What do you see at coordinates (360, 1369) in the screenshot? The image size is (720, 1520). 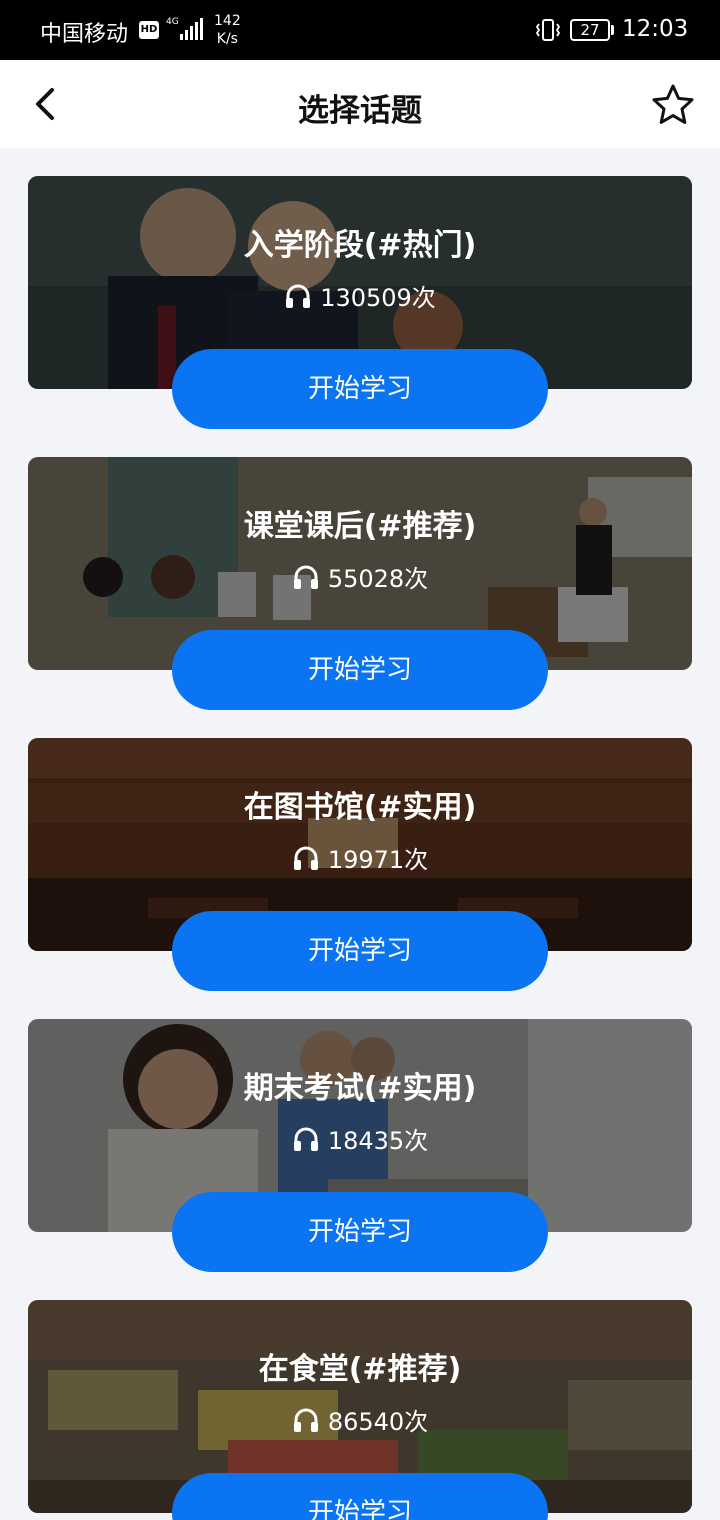 I see `topic-title: 在食堂(#推荐)` at bounding box center [360, 1369].